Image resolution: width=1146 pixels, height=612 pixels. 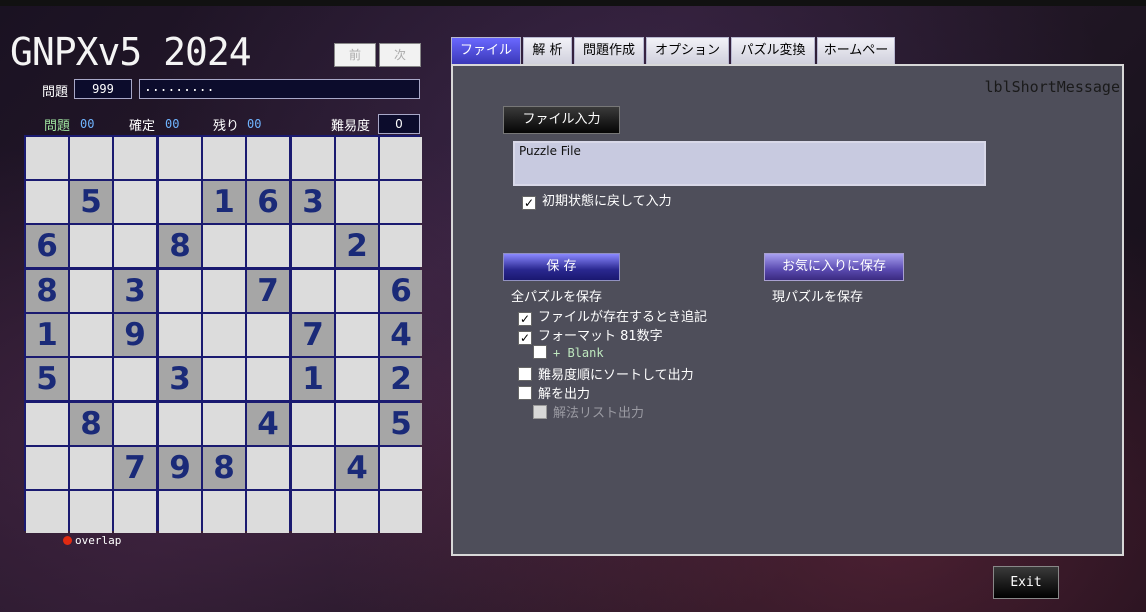 What do you see at coordinates (400, 55) in the screenshot?
I see `next-button: 次` at bounding box center [400, 55].